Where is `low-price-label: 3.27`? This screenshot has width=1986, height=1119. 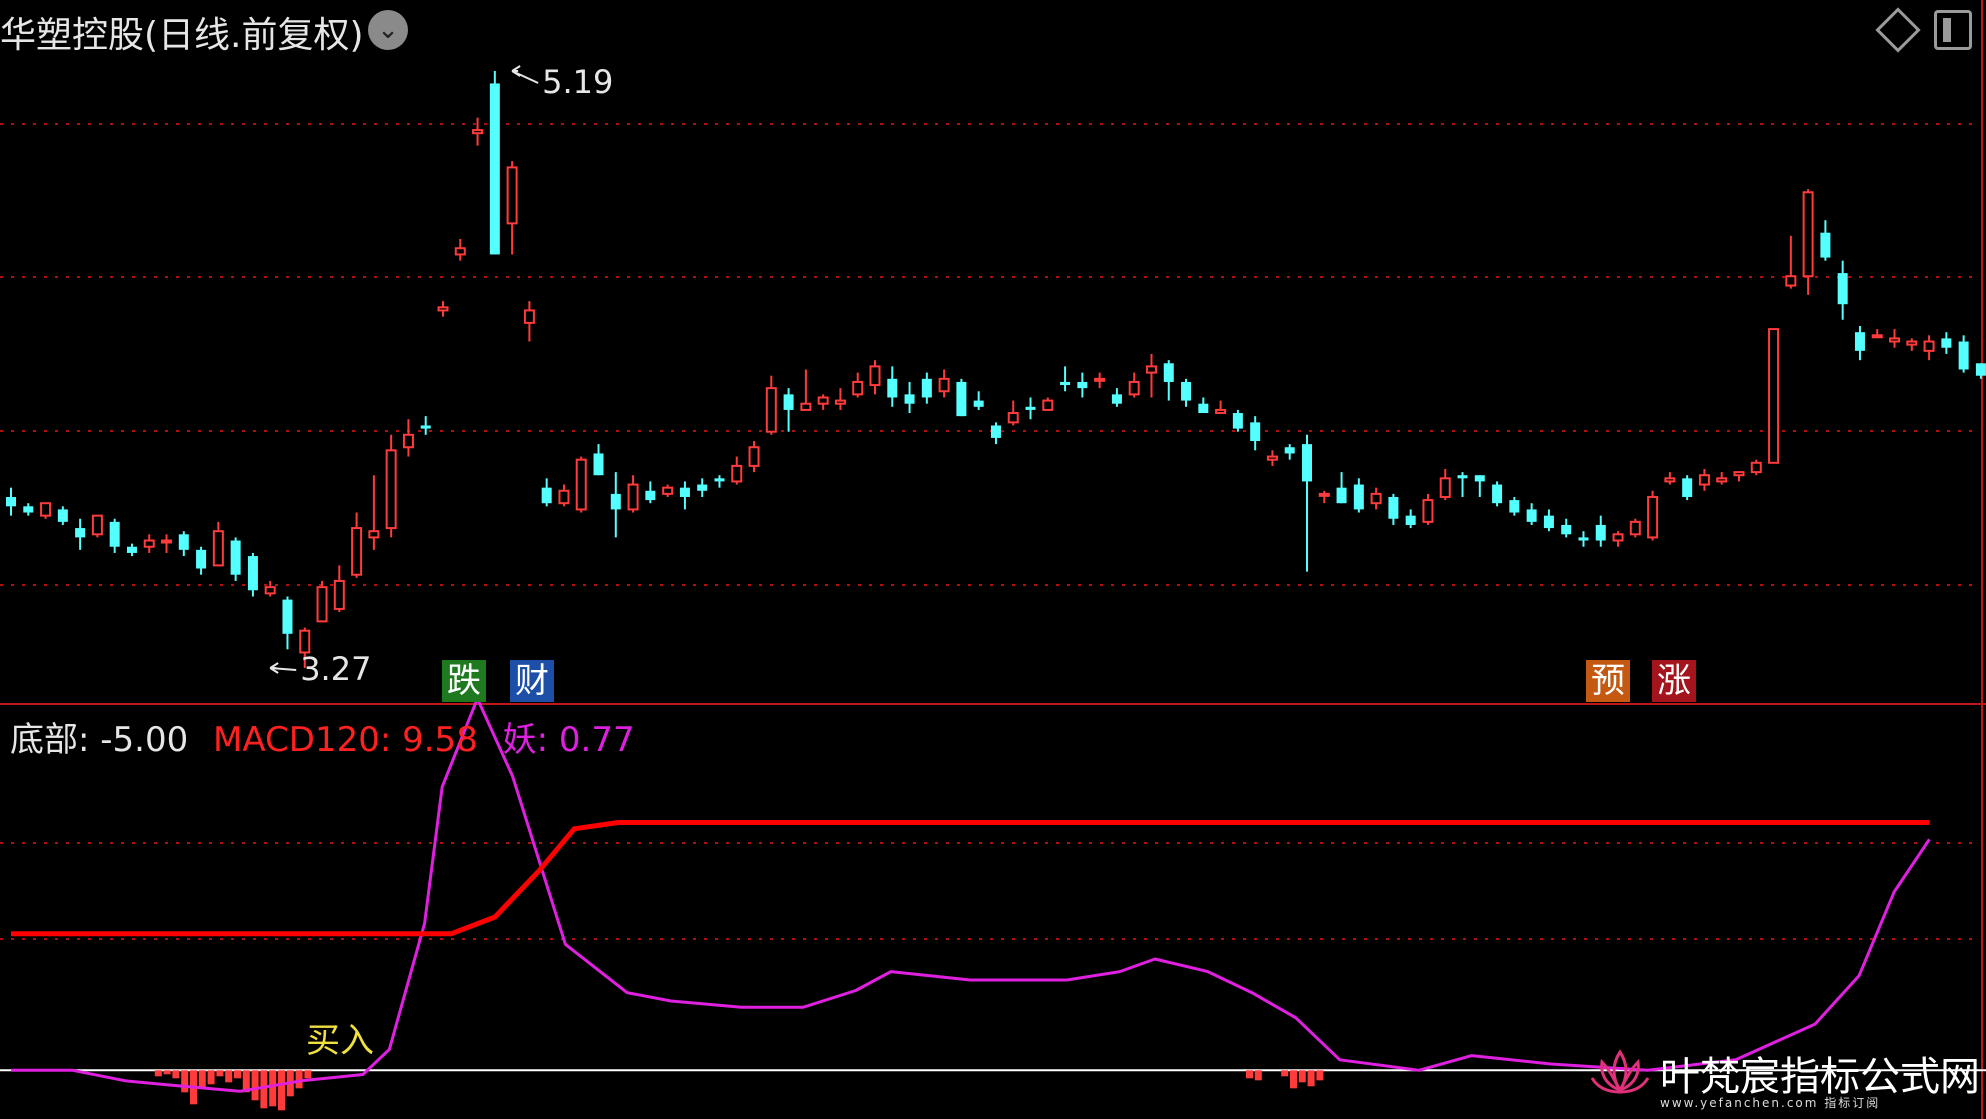
low-price-label: 3.27 is located at coordinates (335, 669).